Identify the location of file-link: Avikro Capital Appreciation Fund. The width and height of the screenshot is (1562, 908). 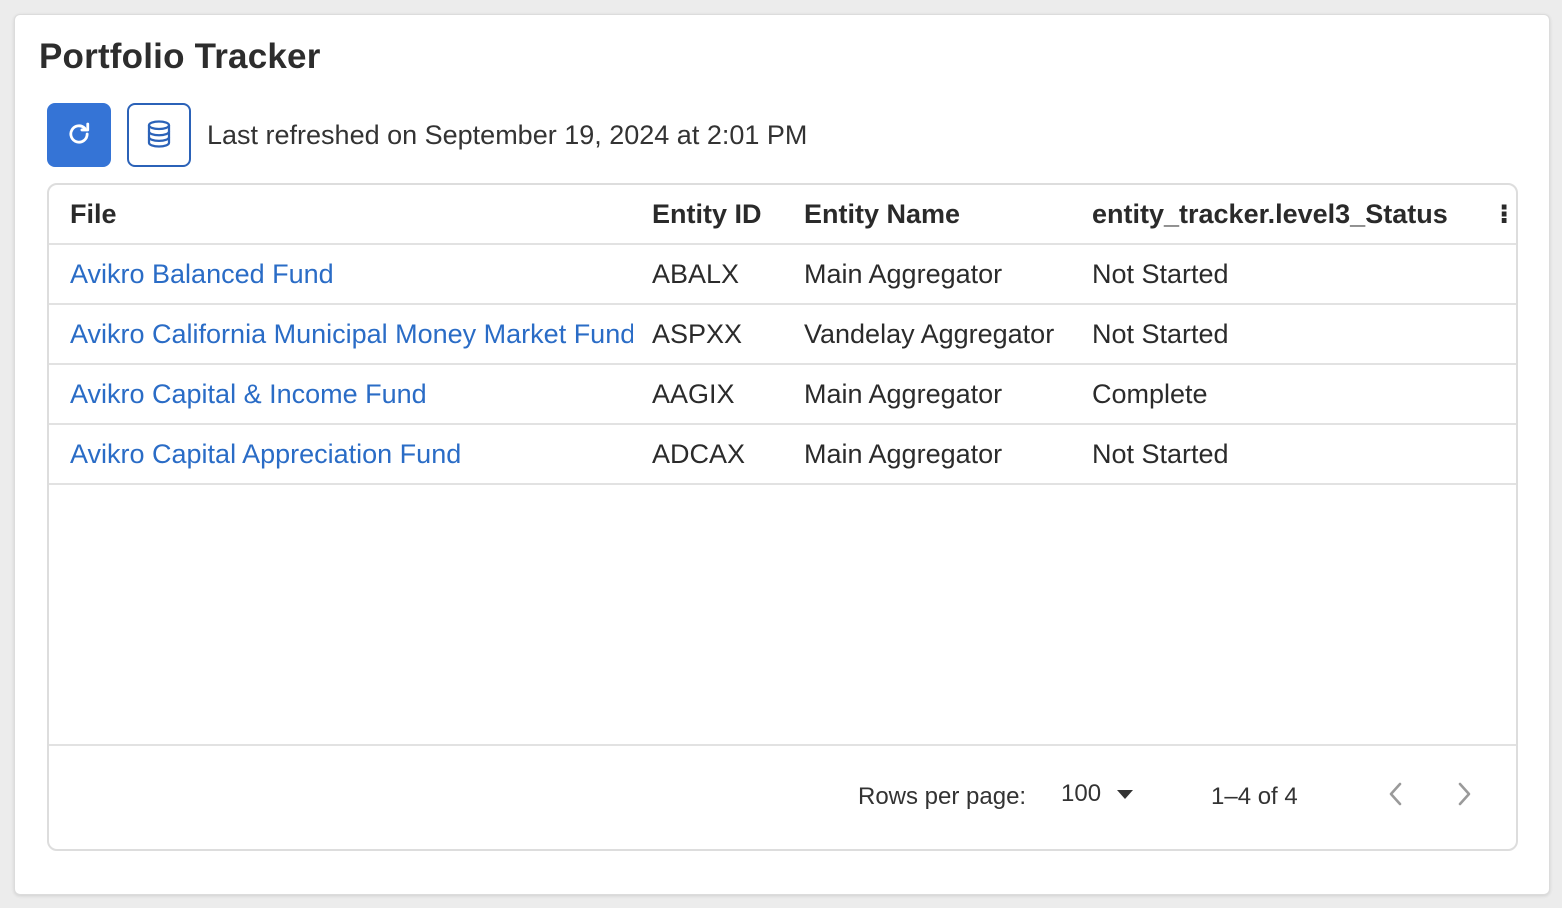
(351, 454).